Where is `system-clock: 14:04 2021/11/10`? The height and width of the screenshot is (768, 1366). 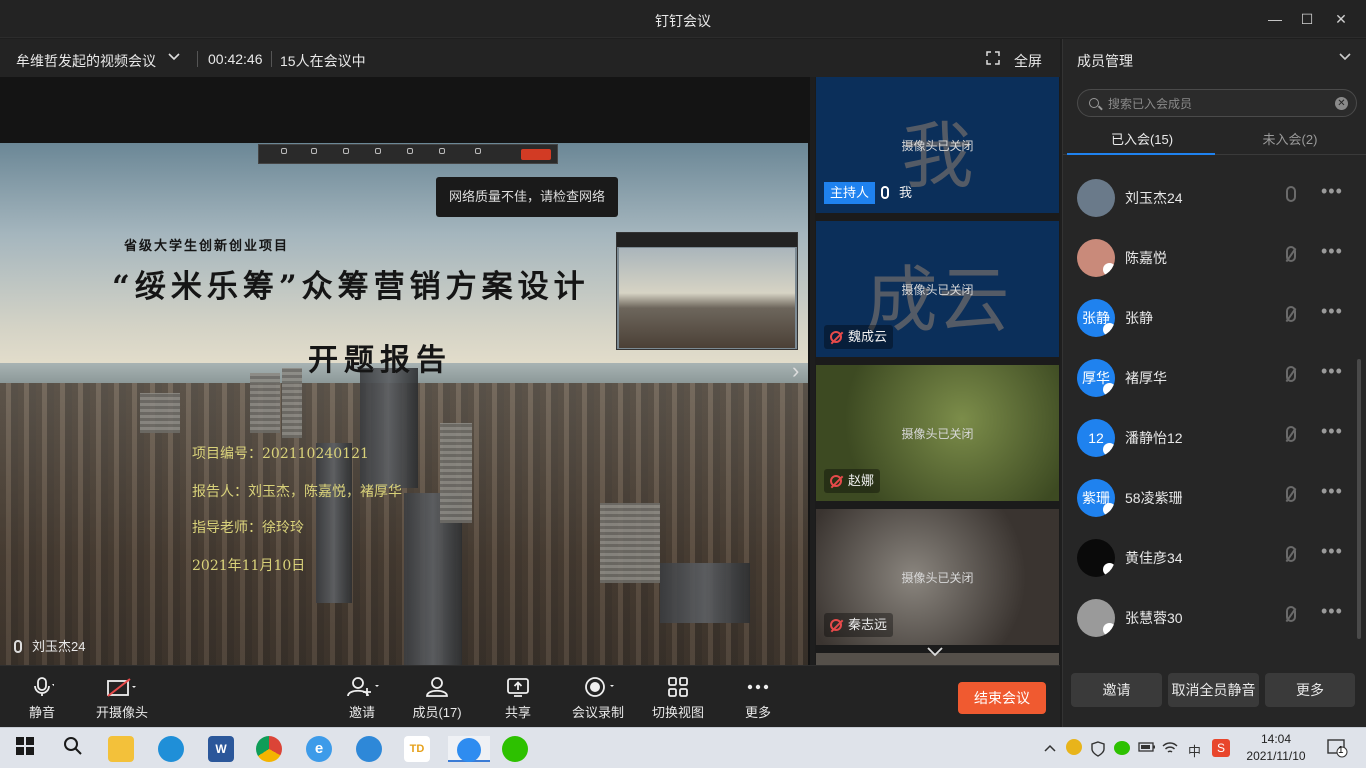 system-clock: 14:04 2021/11/10 is located at coordinates (1276, 748).